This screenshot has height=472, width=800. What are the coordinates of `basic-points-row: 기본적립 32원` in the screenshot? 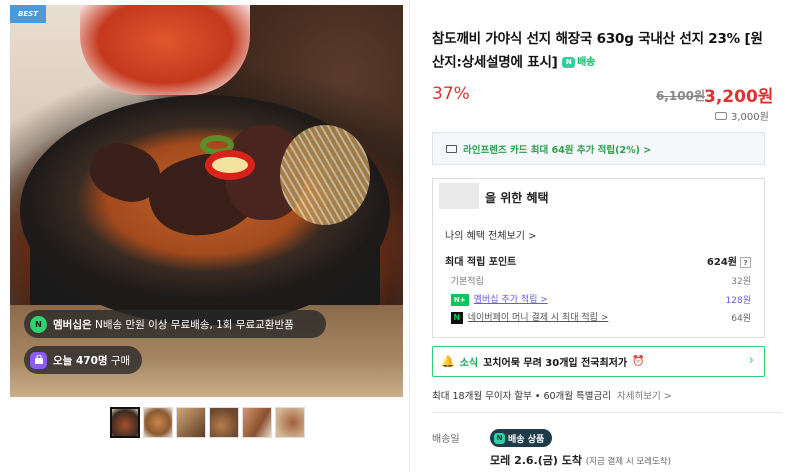 It's located at (600, 282).